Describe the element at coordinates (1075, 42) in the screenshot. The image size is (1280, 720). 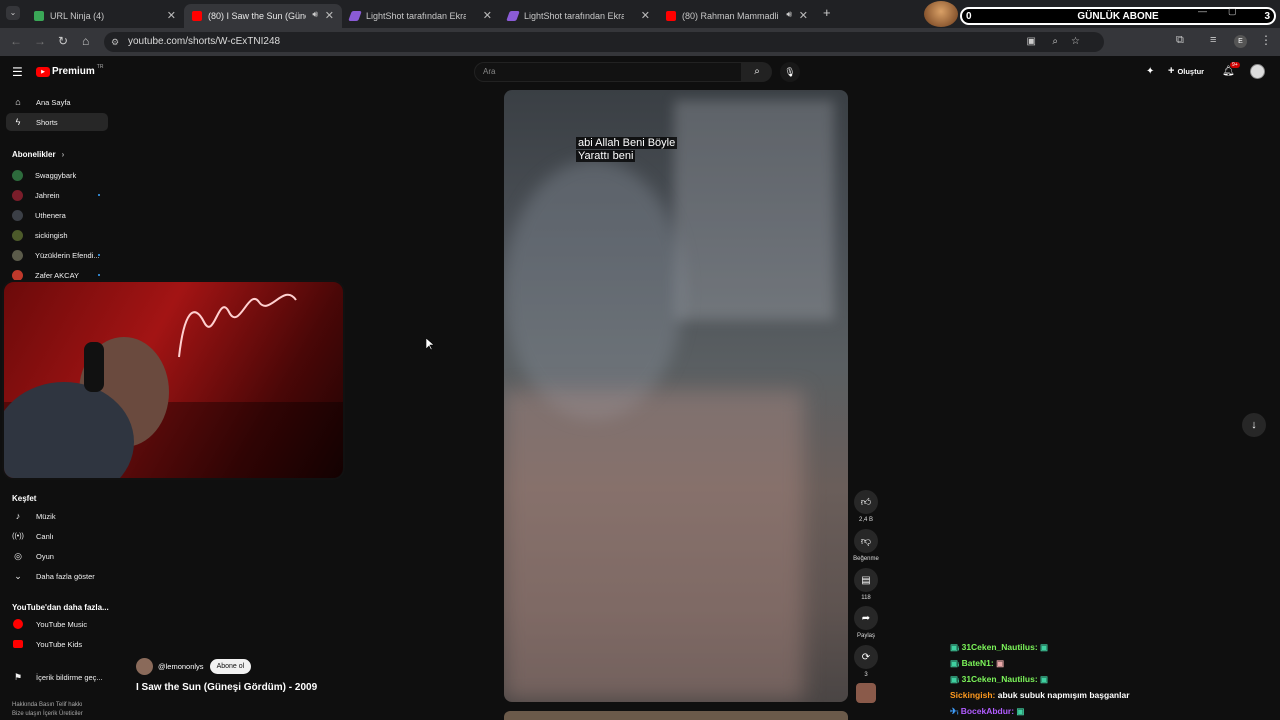
I see `bookmark-star-icon: ☆` at that location.